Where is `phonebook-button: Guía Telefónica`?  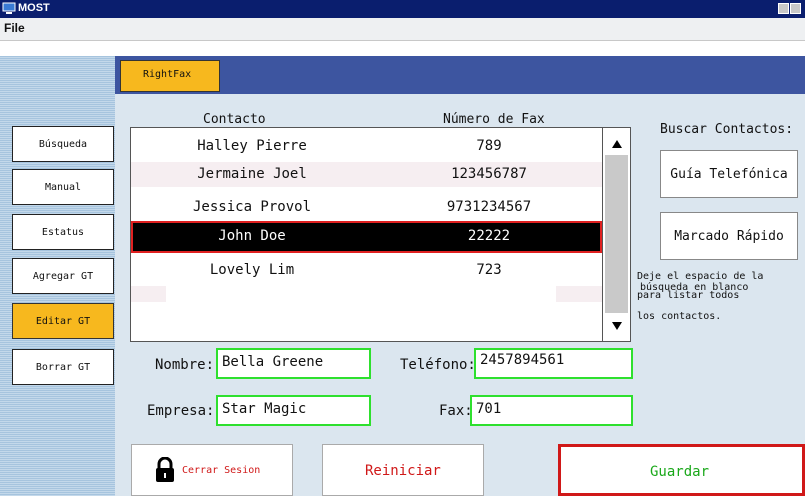 phonebook-button: Guía Telefónica is located at coordinates (729, 174).